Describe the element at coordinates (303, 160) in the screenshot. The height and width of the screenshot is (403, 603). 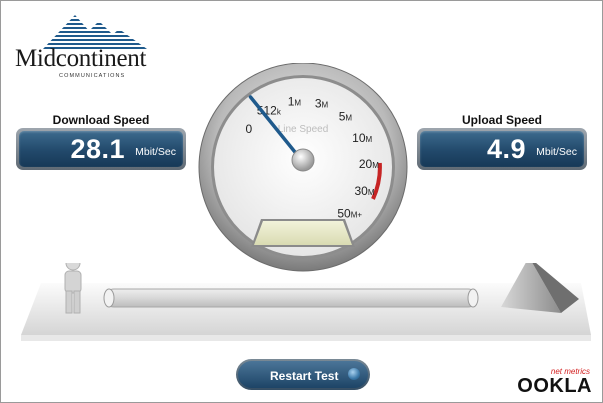
I see `gauge-hub` at that location.